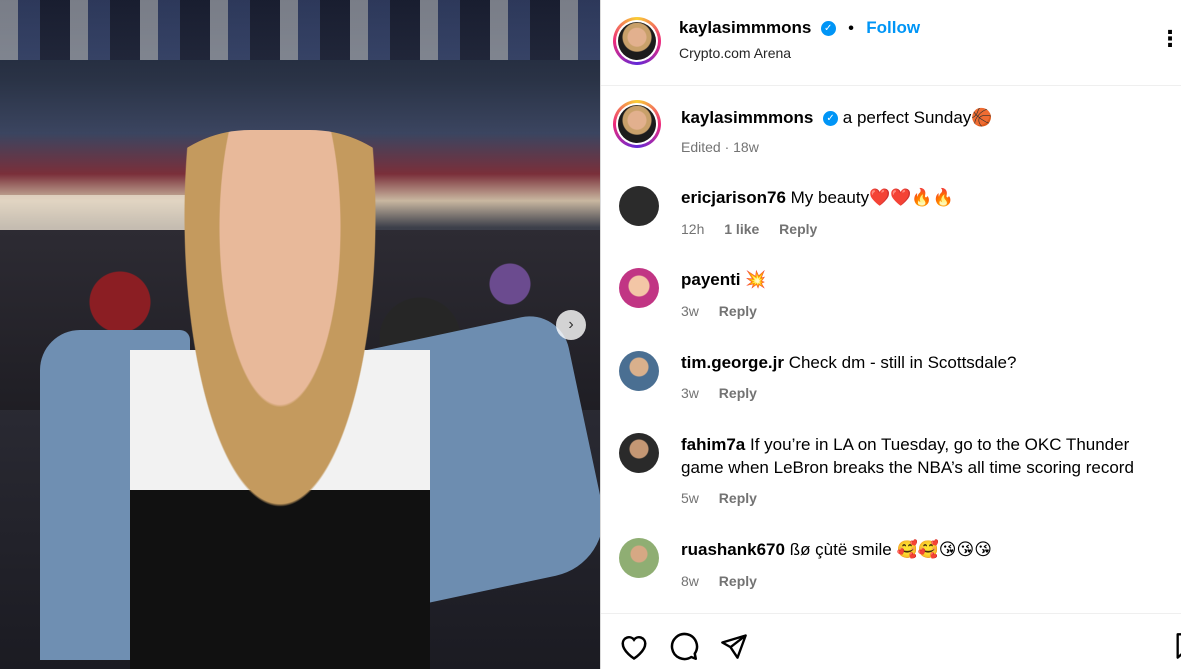  I want to click on author-avatar, so click(637, 41).